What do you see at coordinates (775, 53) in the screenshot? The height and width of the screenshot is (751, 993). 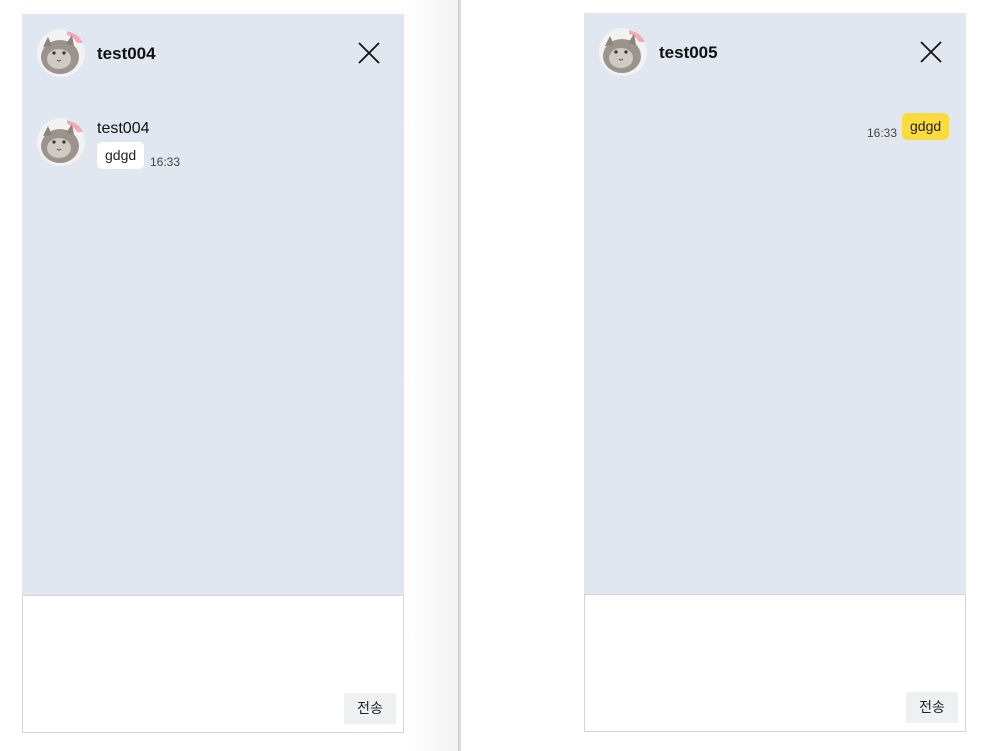 I see `chat-header: test005` at bounding box center [775, 53].